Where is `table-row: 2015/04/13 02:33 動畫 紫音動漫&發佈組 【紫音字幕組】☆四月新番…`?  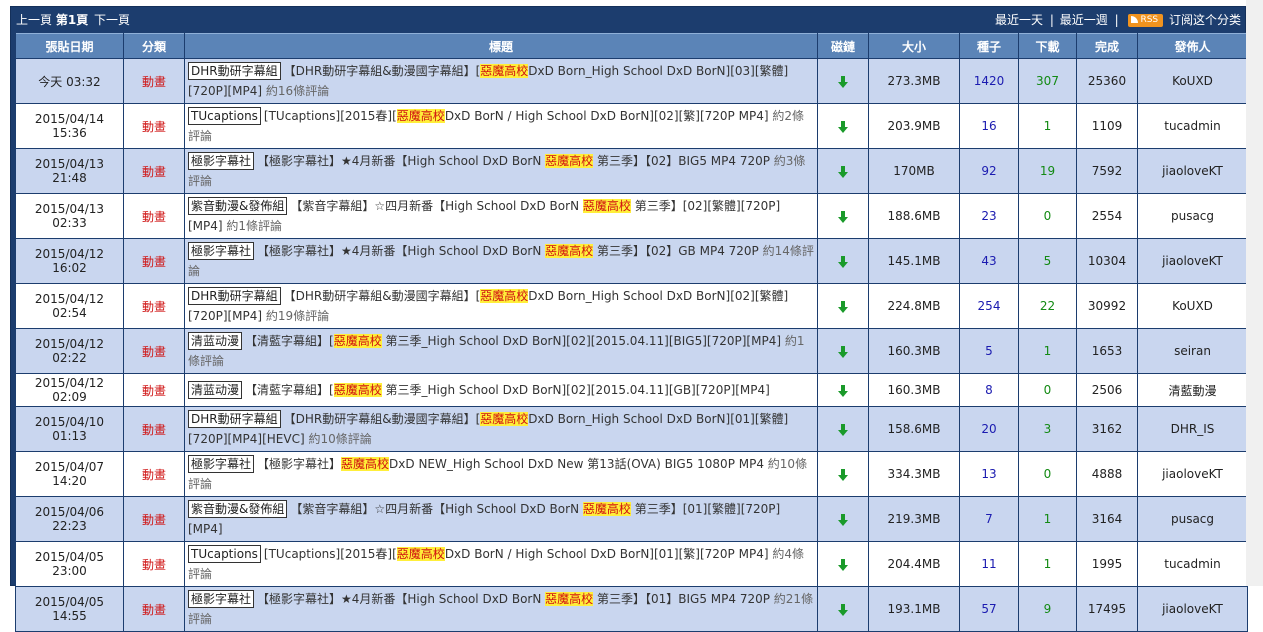
table-row: 2015/04/13 02:33 動畫 紫音動漫&發佈組 【紫音字幕組】☆四月新番… is located at coordinates (631, 216).